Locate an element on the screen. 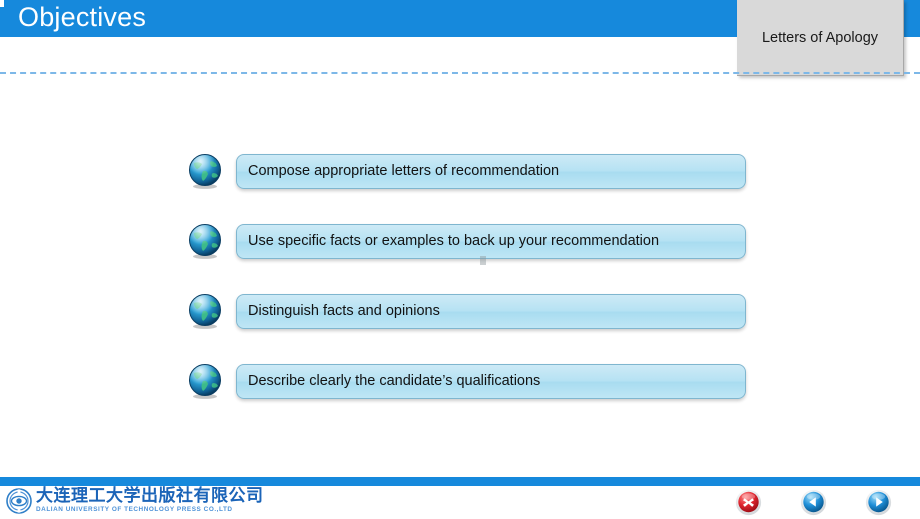 This screenshot has height=519, width=920. navigation-buttons is located at coordinates (815, 503).